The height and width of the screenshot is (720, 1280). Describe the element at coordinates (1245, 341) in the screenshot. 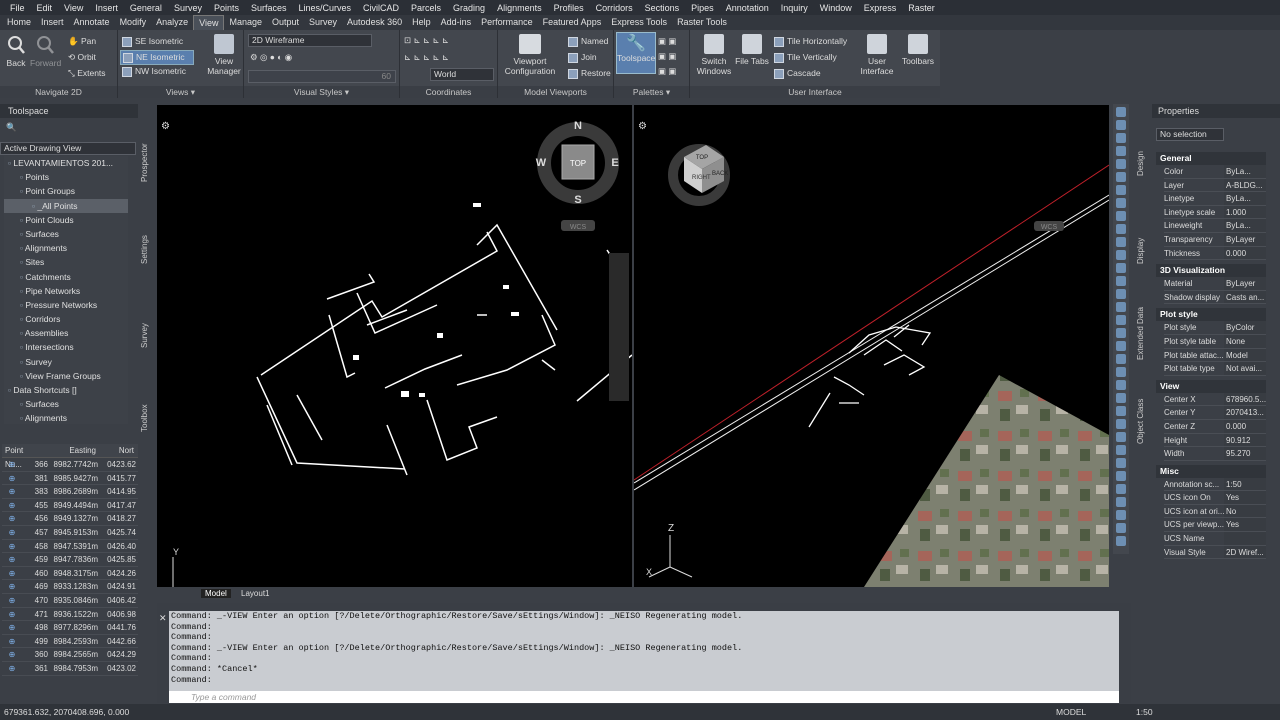

I see `property-value: None` at that location.